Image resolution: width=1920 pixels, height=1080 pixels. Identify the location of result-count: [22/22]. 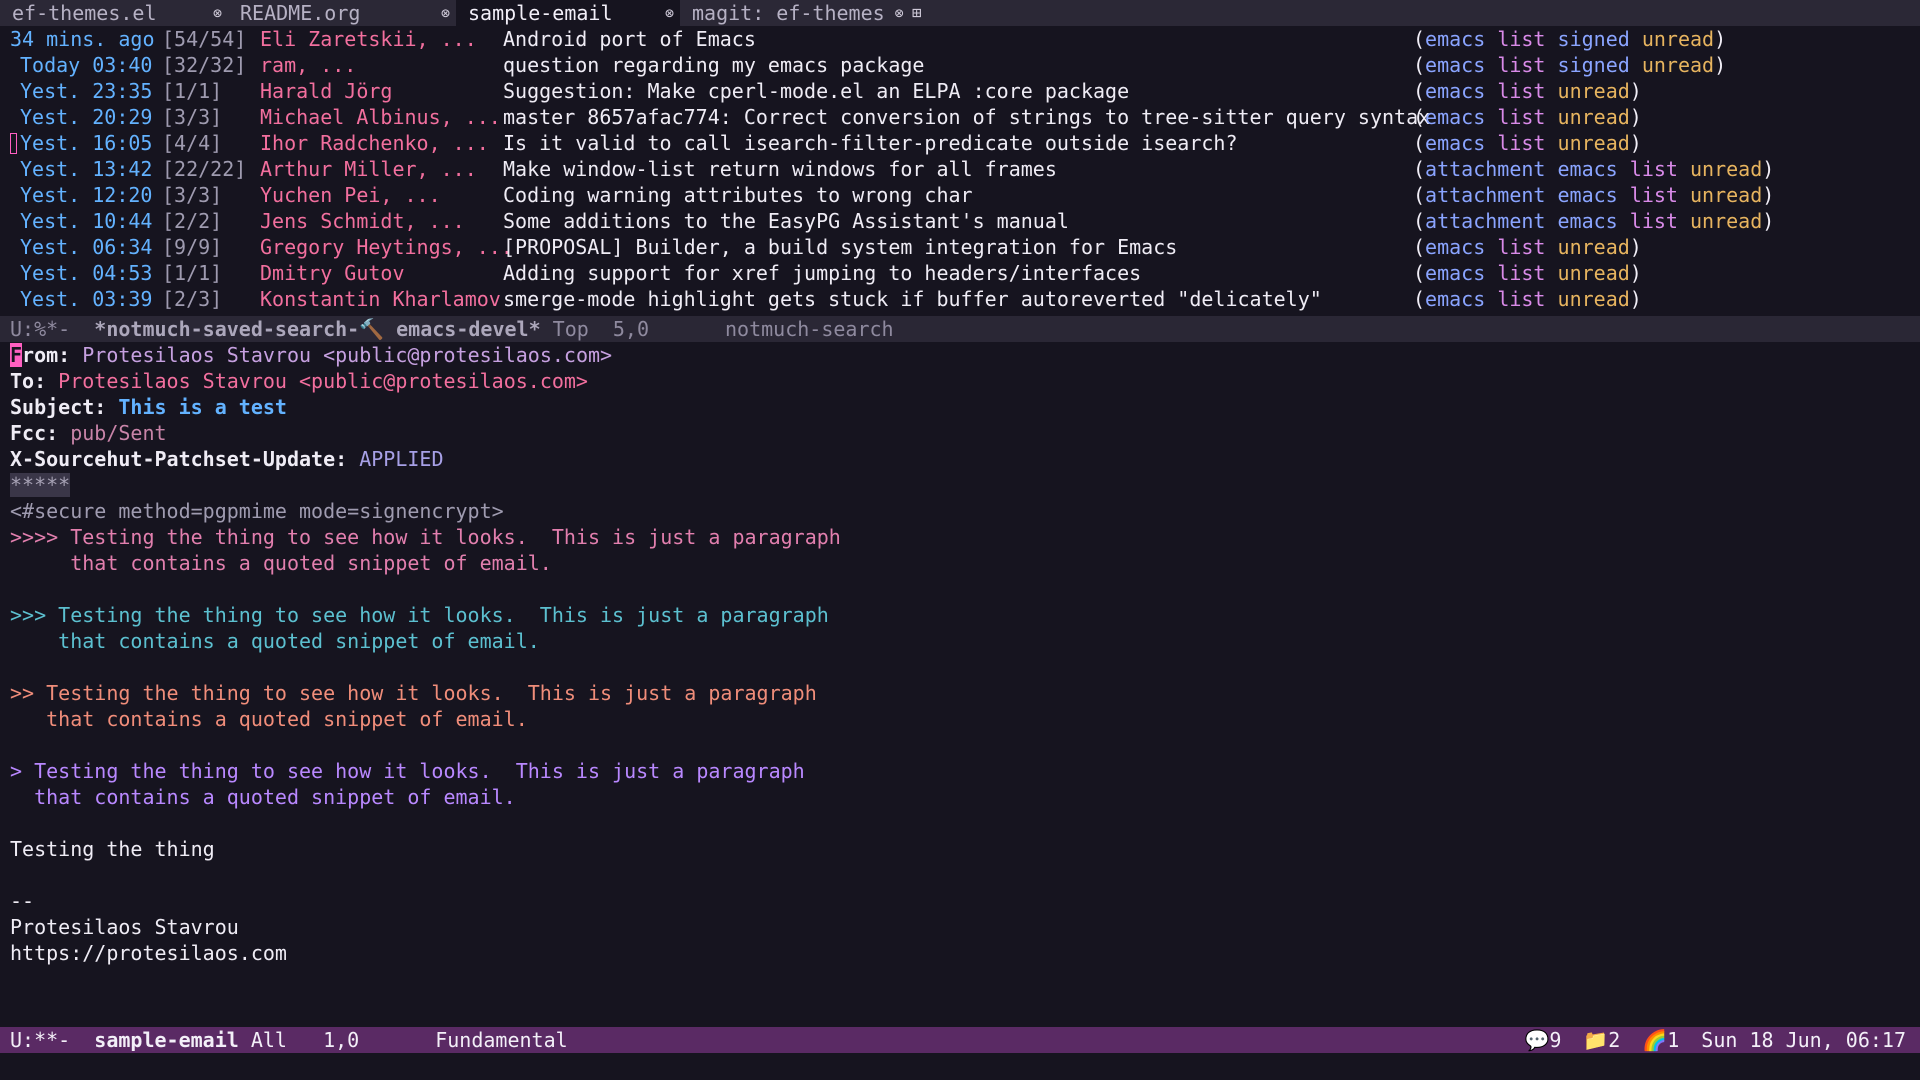
(204, 169).